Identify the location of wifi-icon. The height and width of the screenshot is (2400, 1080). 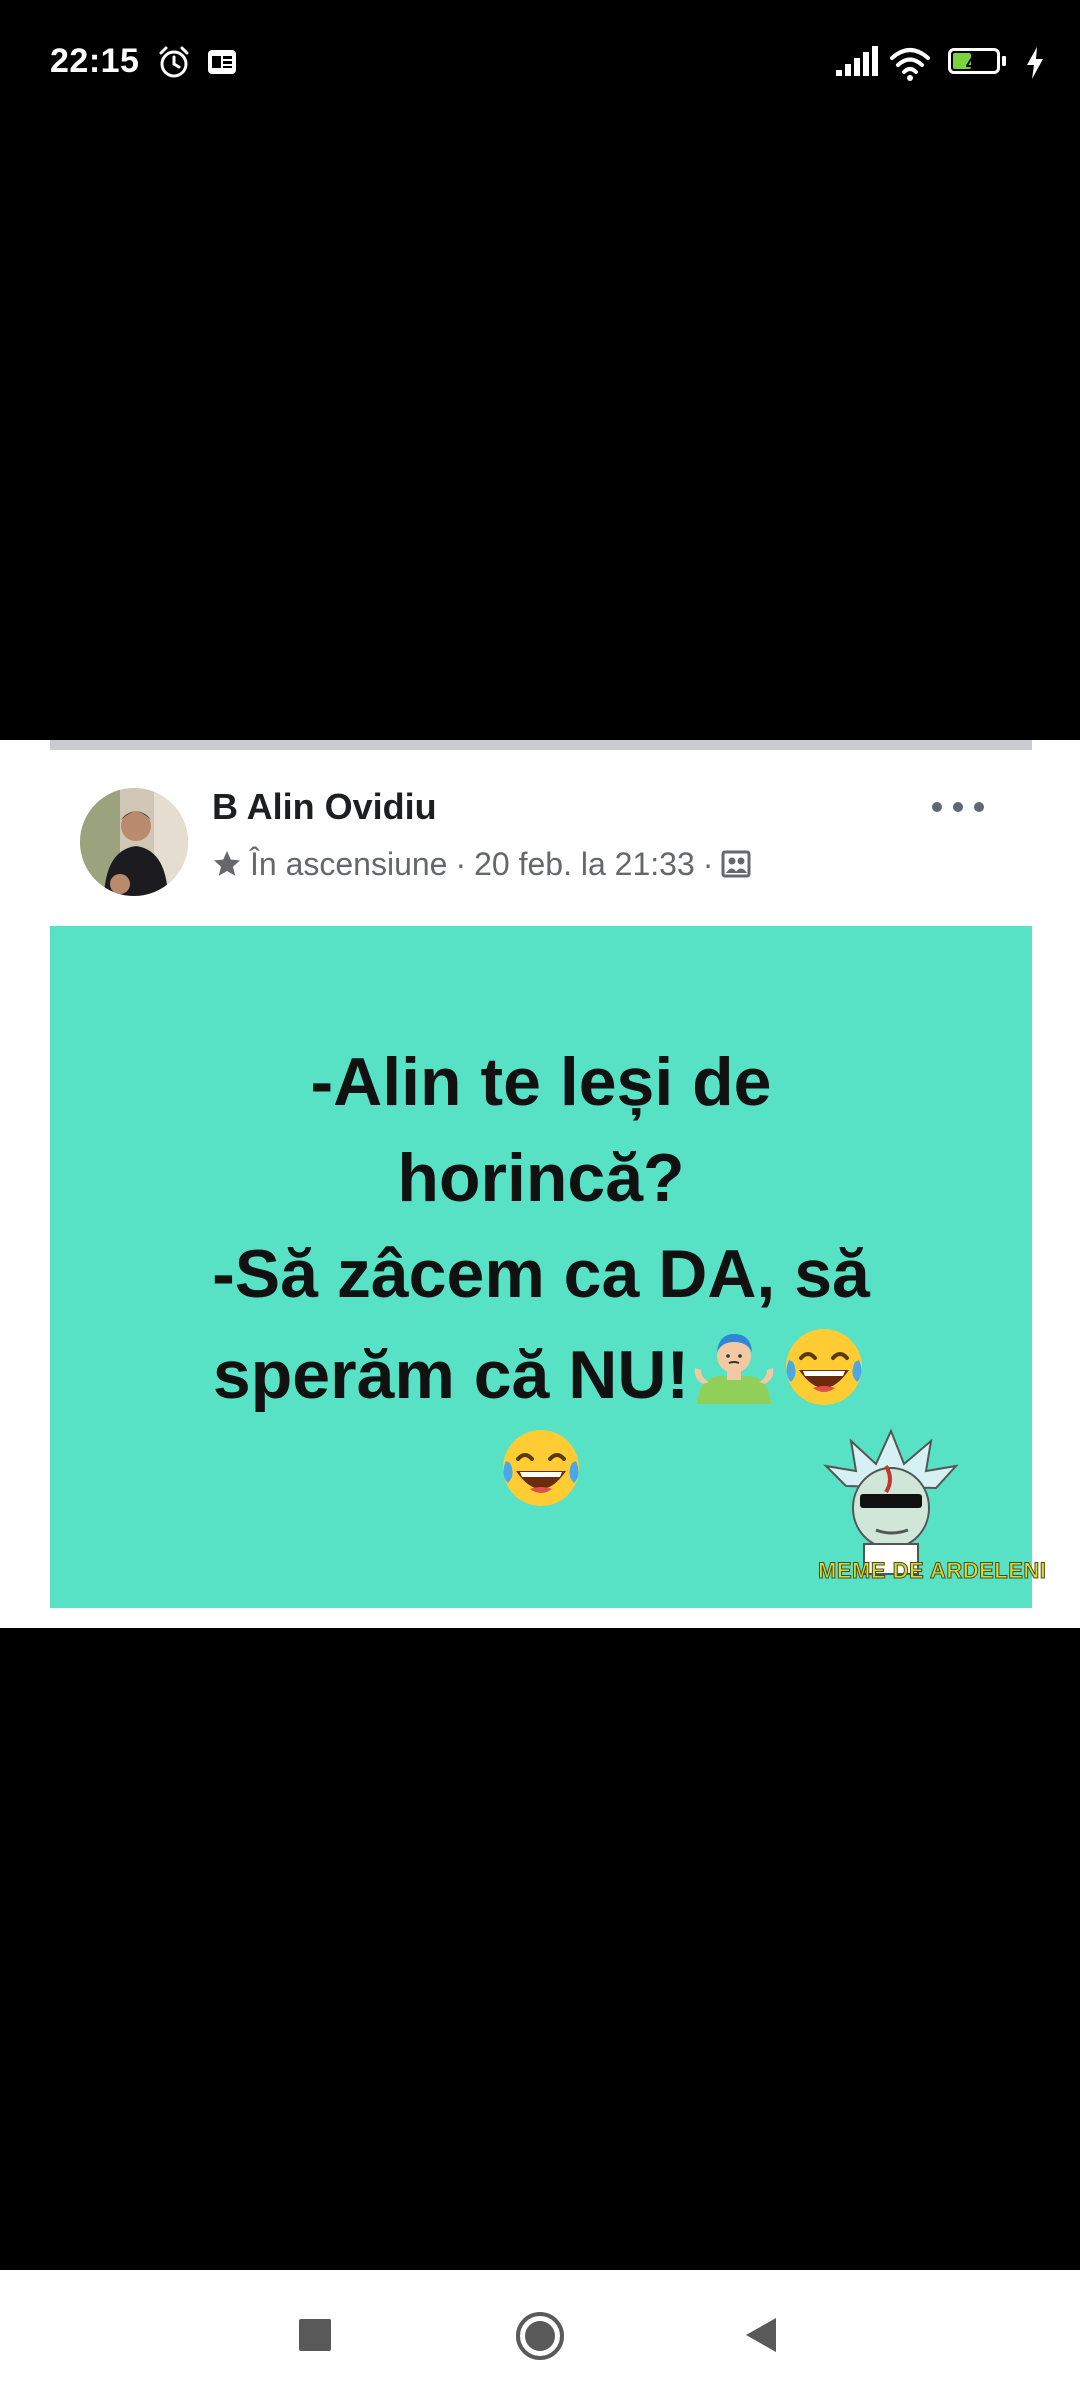
(910, 64).